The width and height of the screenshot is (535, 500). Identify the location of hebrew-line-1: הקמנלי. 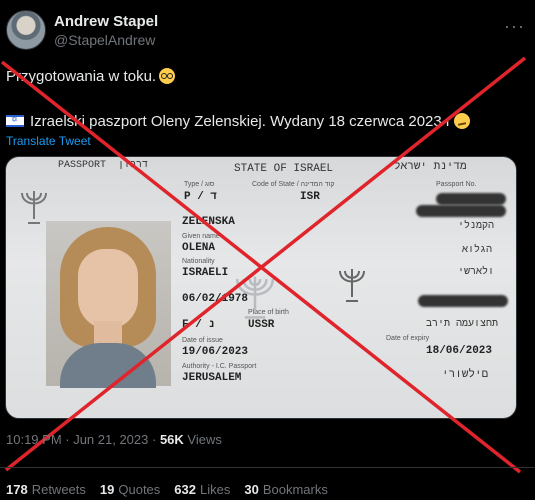
(476, 226).